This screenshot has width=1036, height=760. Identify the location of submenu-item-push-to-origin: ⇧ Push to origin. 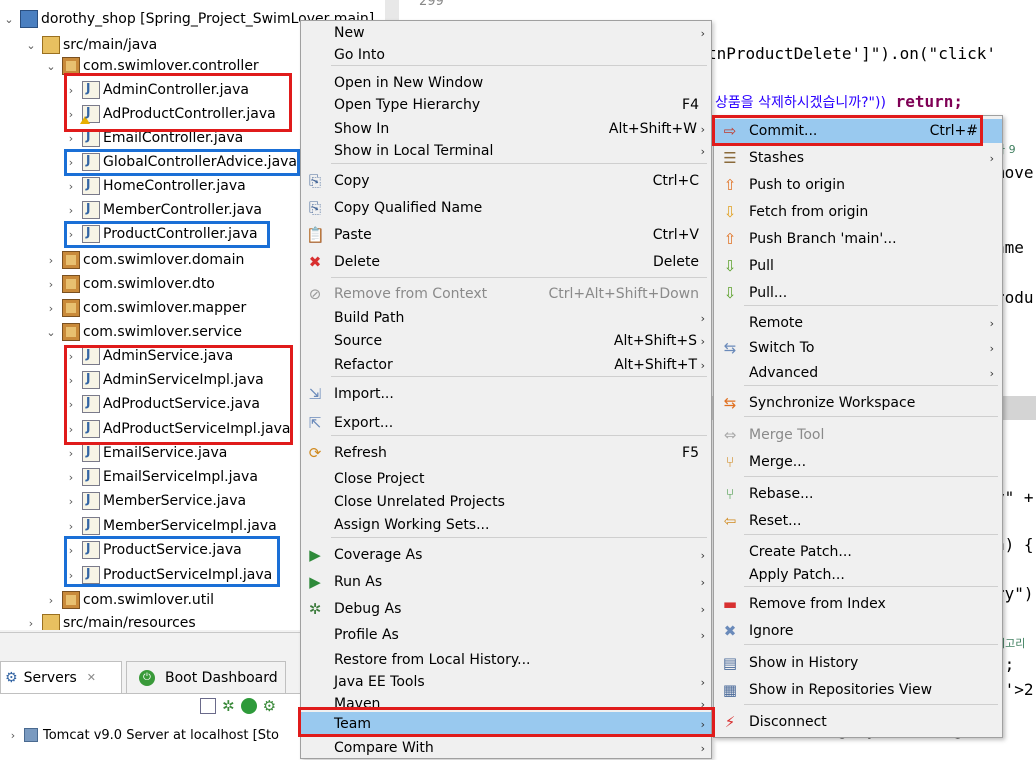
(858, 185).